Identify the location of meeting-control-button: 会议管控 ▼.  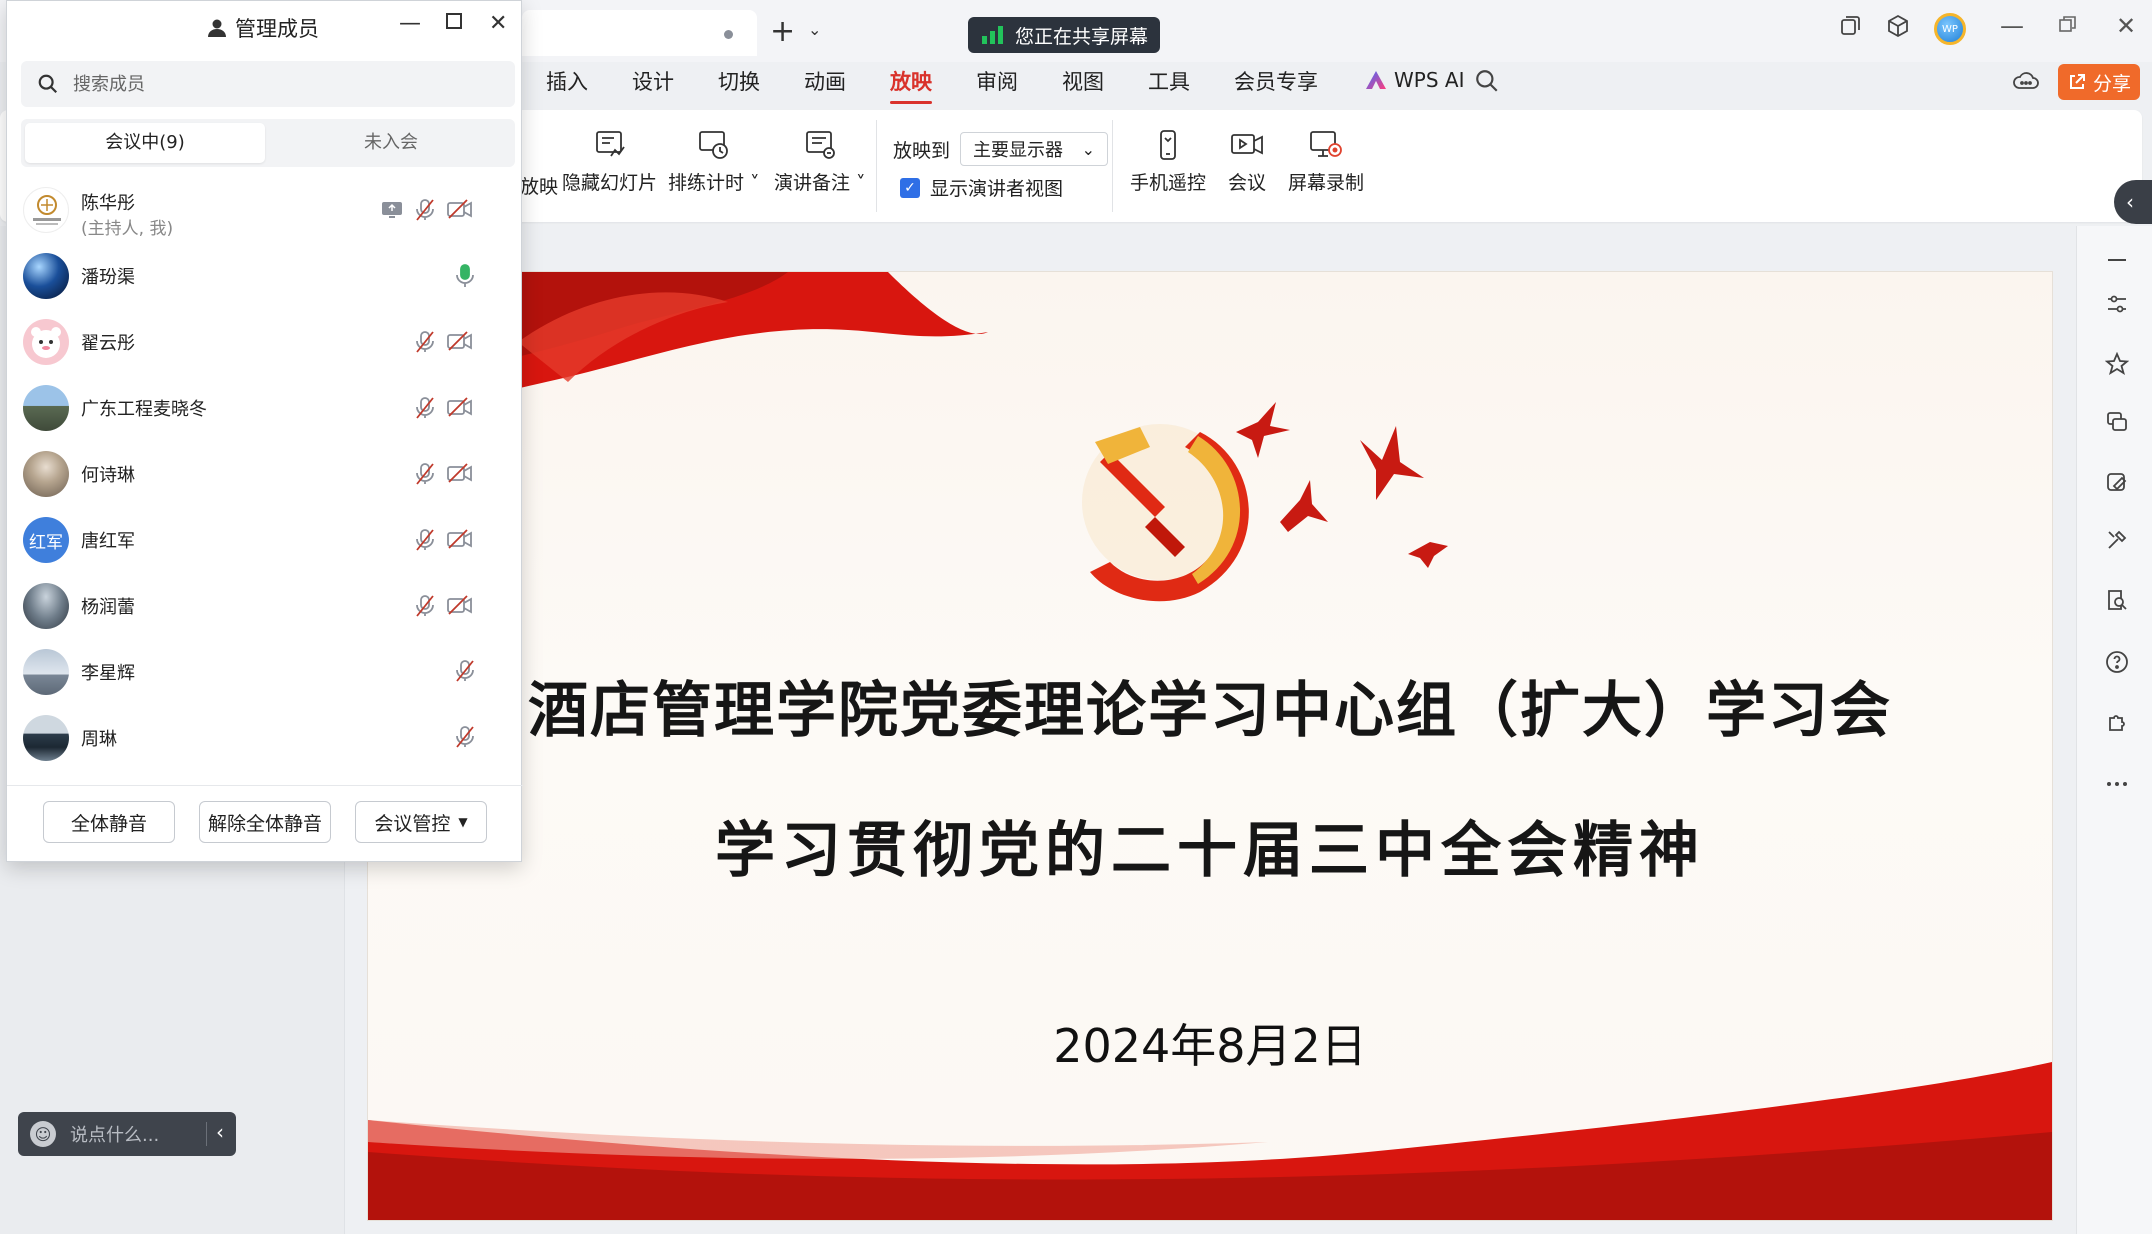
(421, 822).